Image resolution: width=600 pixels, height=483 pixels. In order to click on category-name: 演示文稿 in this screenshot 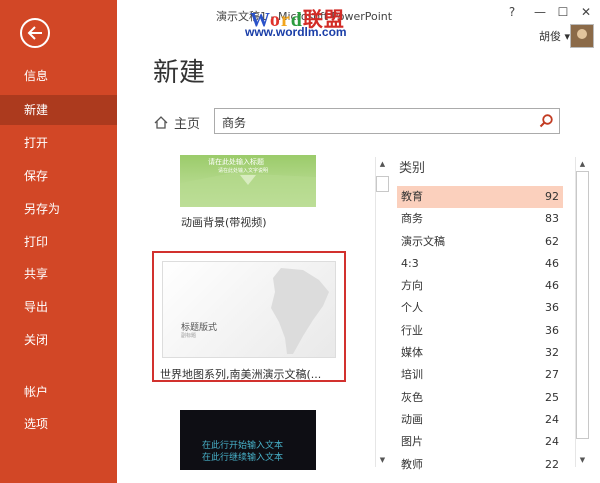, I will do `click(423, 241)`.